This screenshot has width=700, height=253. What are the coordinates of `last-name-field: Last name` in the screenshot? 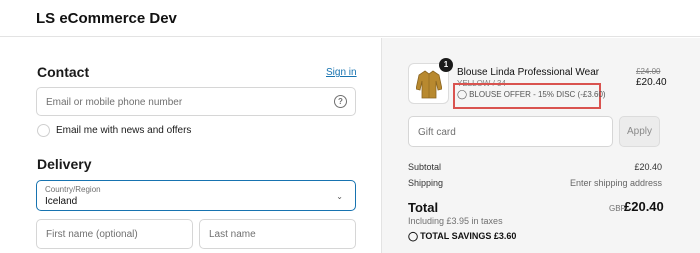 It's located at (277, 234).